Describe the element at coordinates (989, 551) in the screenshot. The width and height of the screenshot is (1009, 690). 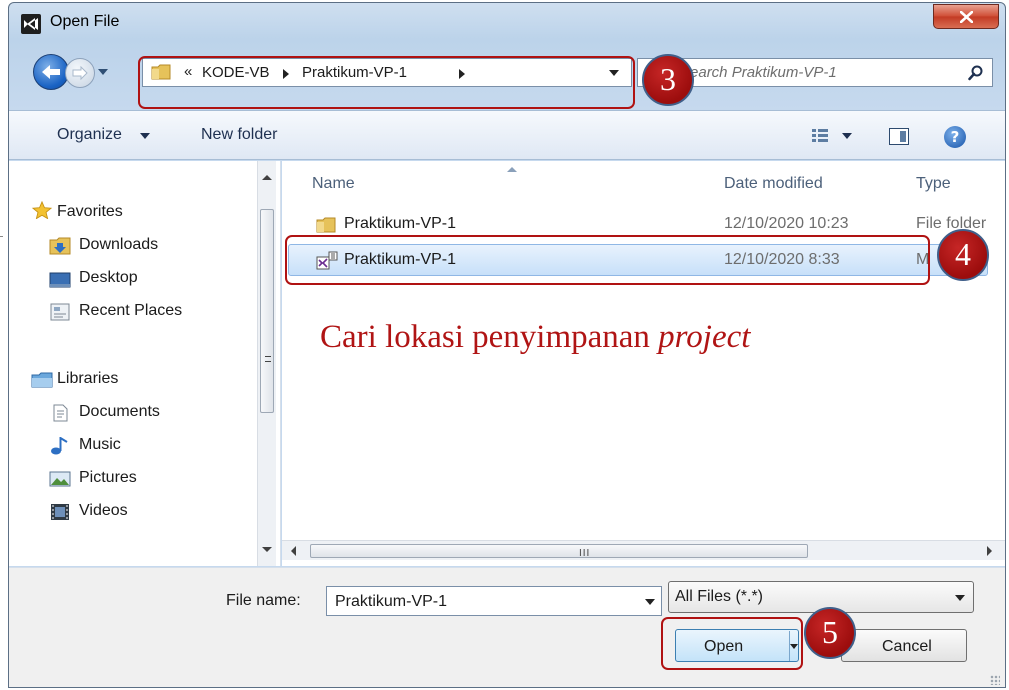
I see `scroll-right-icon` at that location.